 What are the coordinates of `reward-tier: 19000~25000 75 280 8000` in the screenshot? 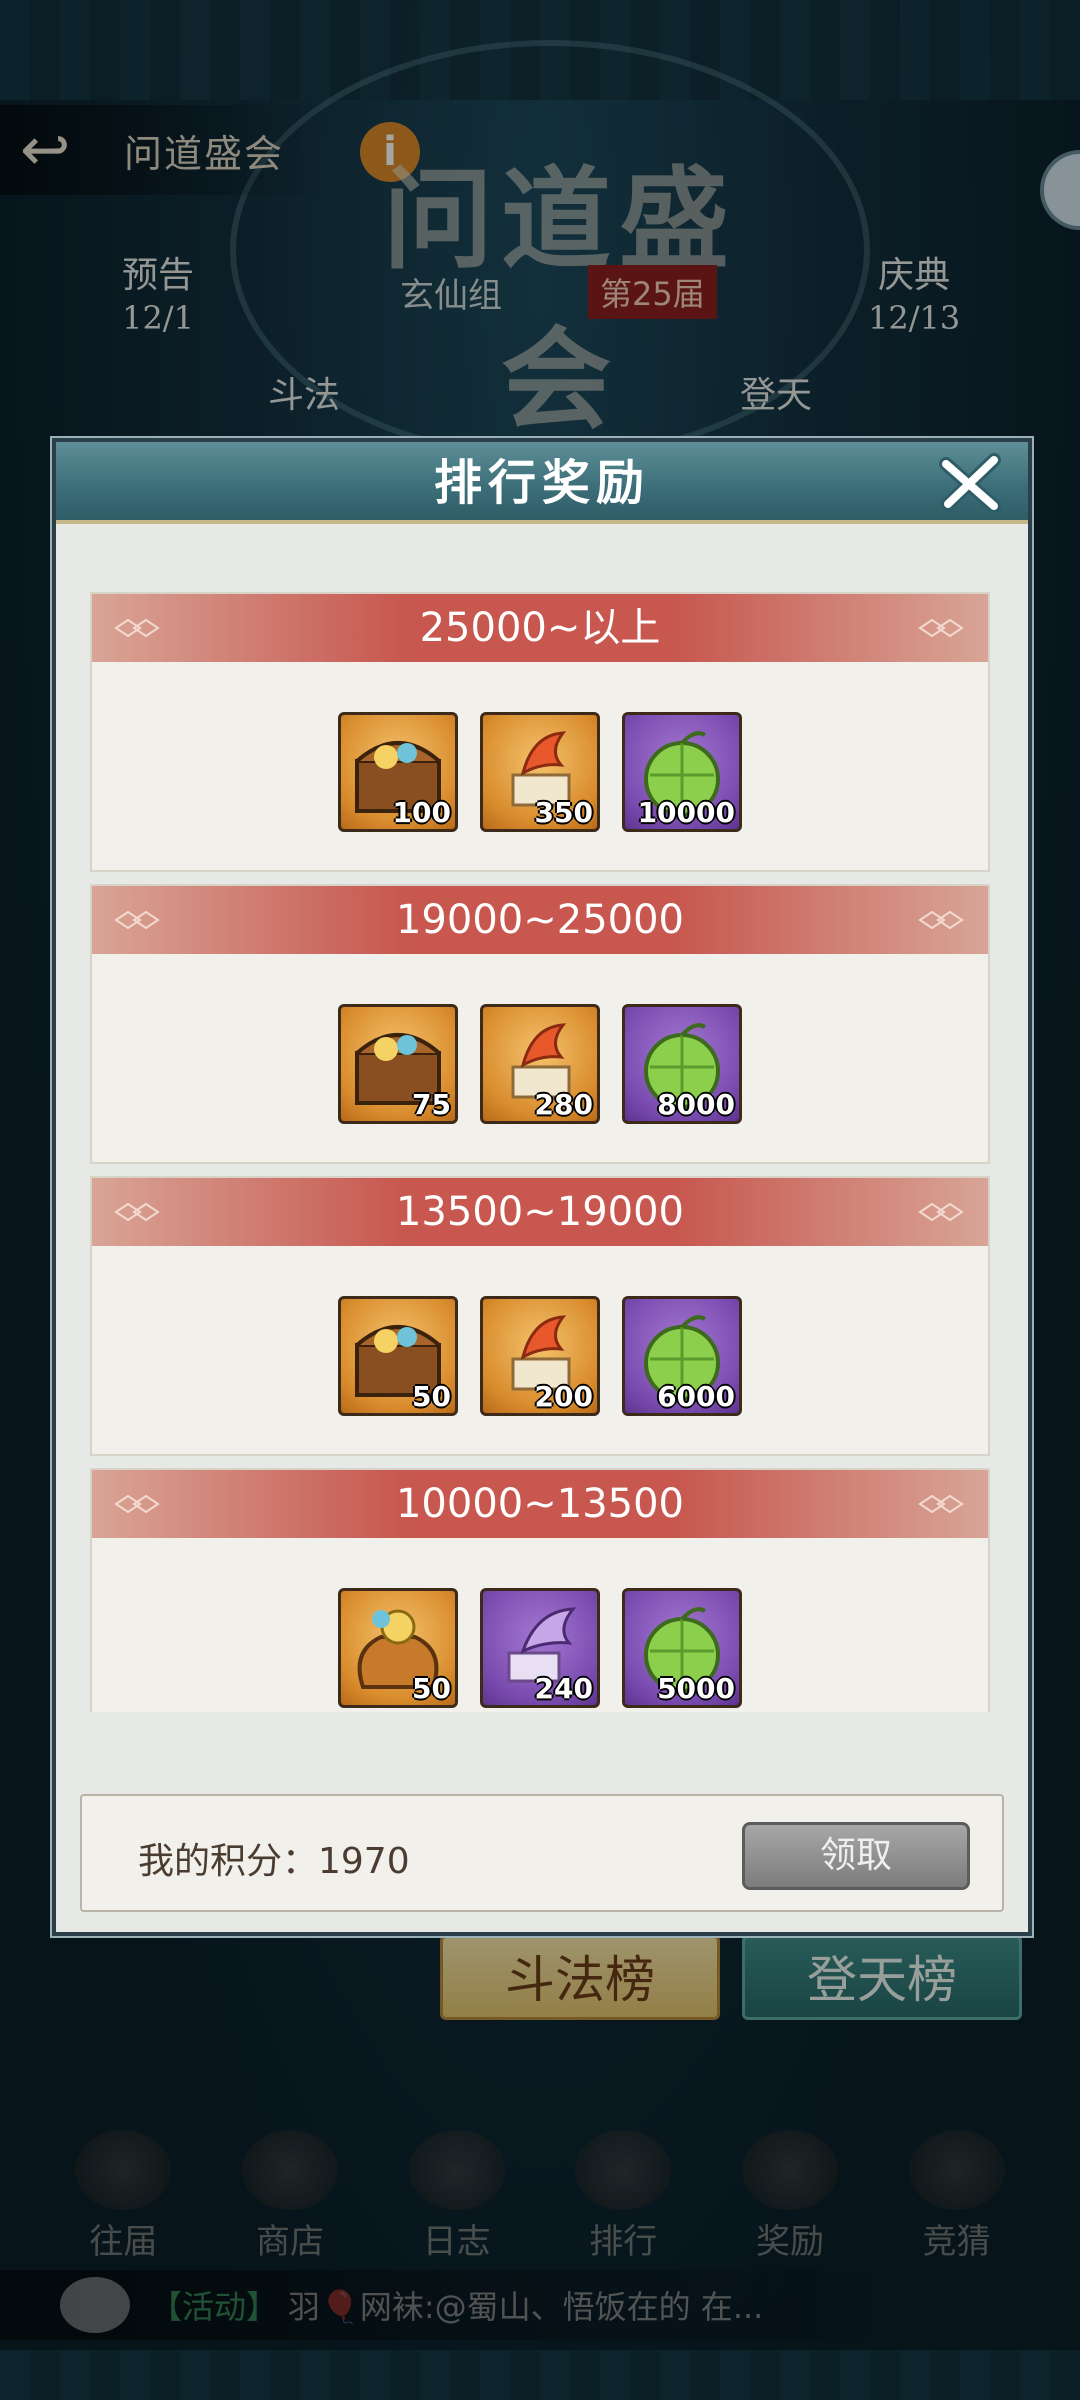 It's located at (540, 1024).